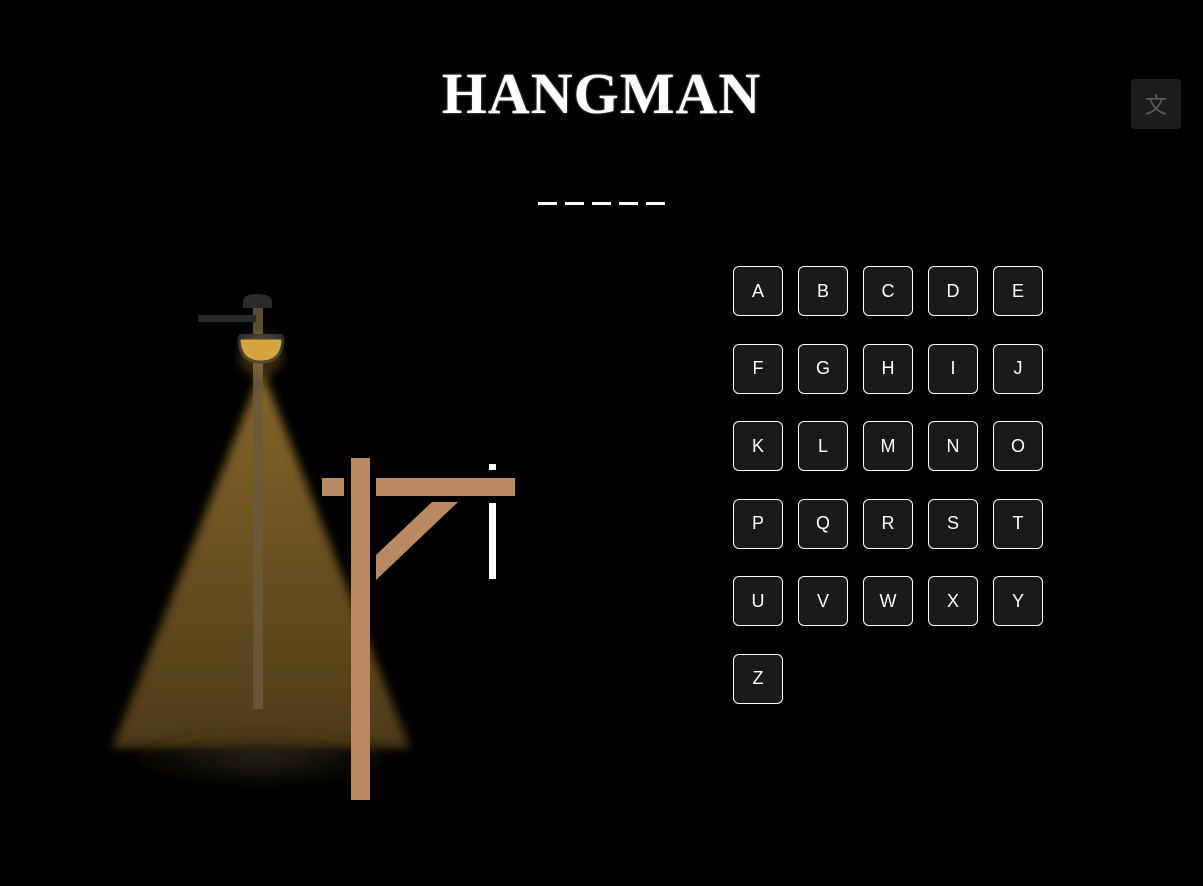 Image resolution: width=1203 pixels, height=886 pixels. What do you see at coordinates (888, 291) in the screenshot?
I see `letter-key-c: C` at bounding box center [888, 291].